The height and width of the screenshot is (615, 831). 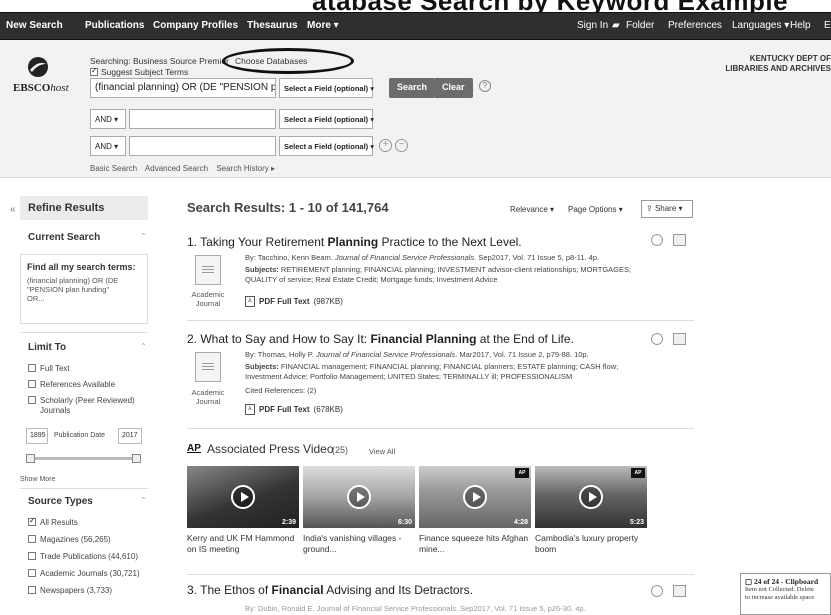 What do you see at coordinates (695, 25) in the screenshot?
I see `nav-preferences: Preferences` at bounding box center [695, 25].